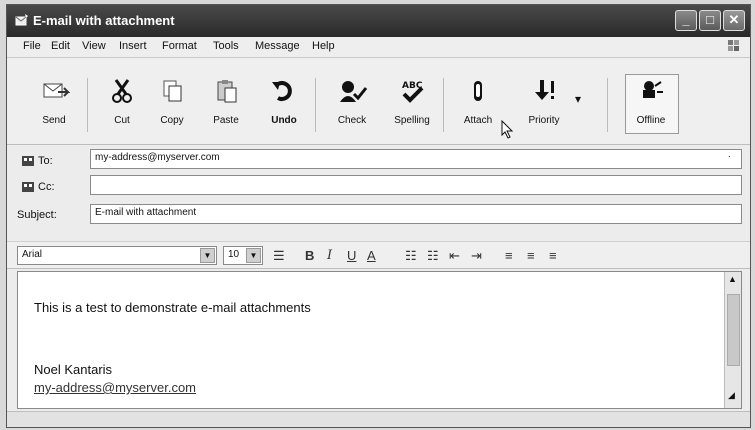  What do you see at coordinates (179, 46) in the screenshot?
I see `menu-format: Format` at bounding box center [179, 46].